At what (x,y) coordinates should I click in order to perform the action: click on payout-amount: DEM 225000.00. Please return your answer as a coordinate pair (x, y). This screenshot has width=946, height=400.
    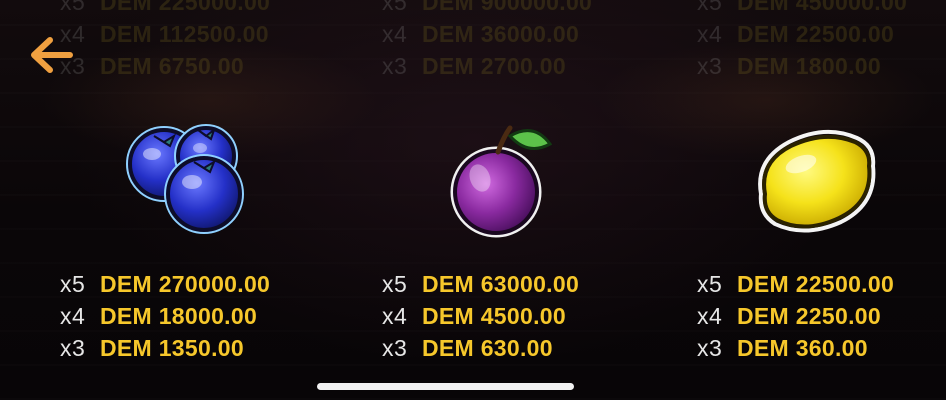
    Looking at the image, I should click on (185, 7).